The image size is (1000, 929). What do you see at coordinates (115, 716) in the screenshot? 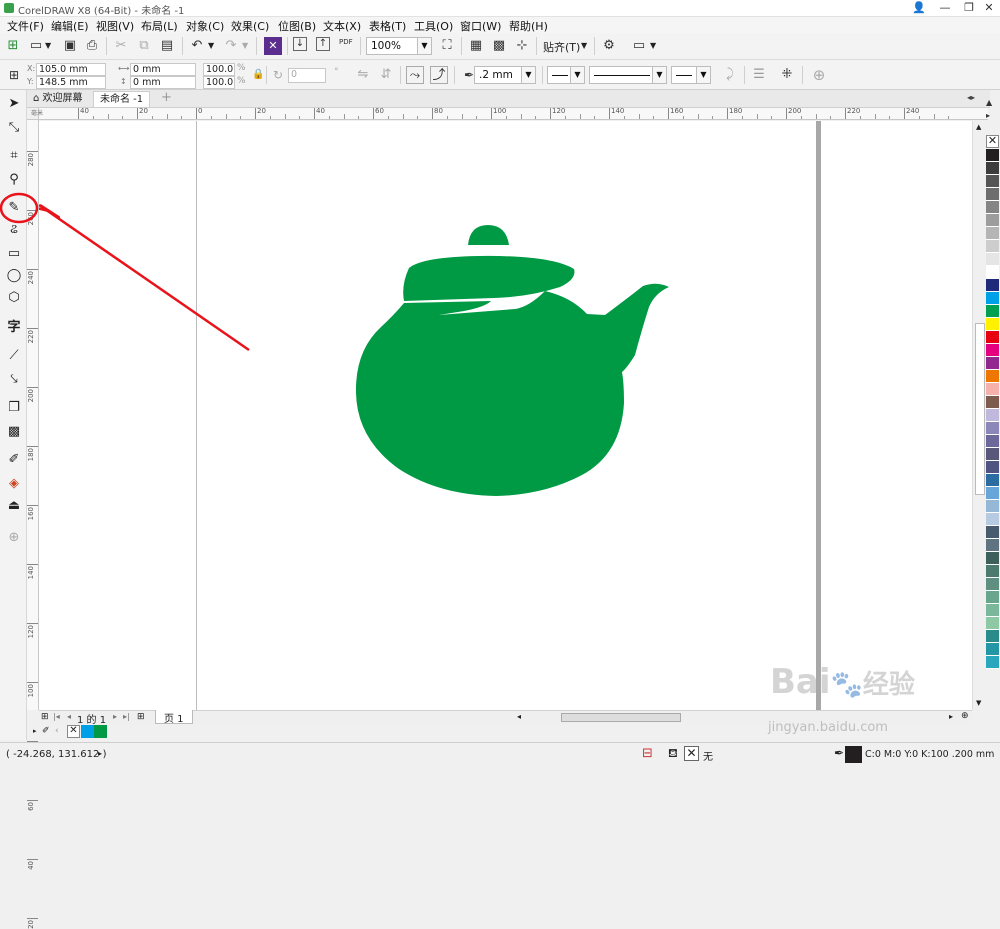
I see `next-page-icon: ▸` at bounding box center [115, 716].